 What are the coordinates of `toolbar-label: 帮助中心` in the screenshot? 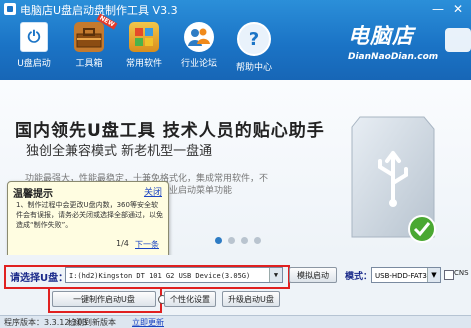 It's located at (253, 68).